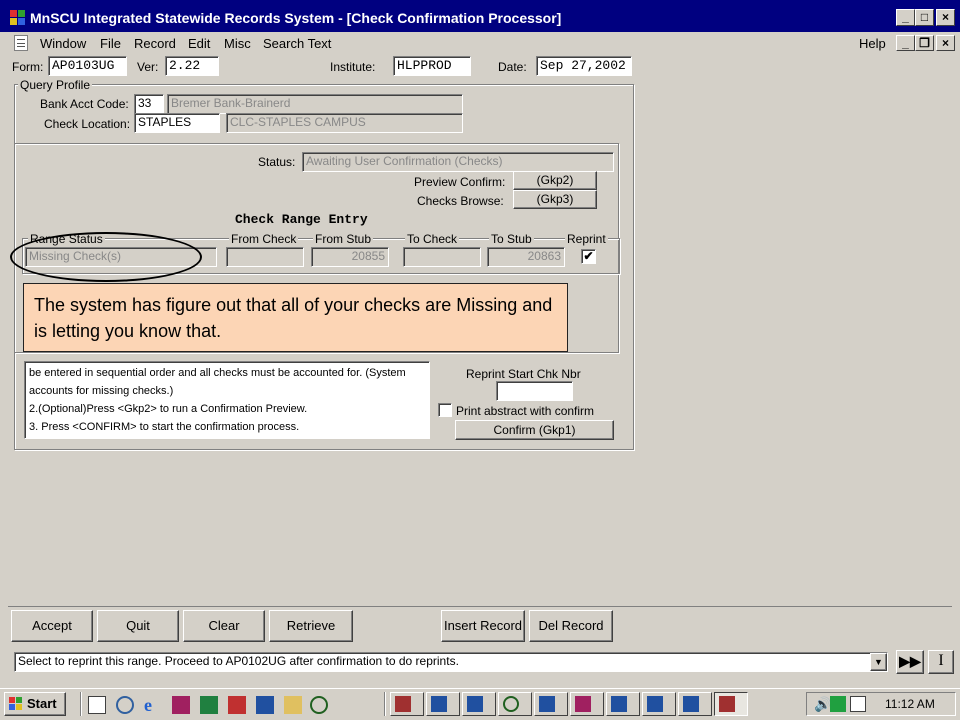 This screenshot has width=960, height=720. What do you see at coordinates (350, 257) in the screenshot?
I see `from-stub-field: 20855` at bounding box center [350, 257].